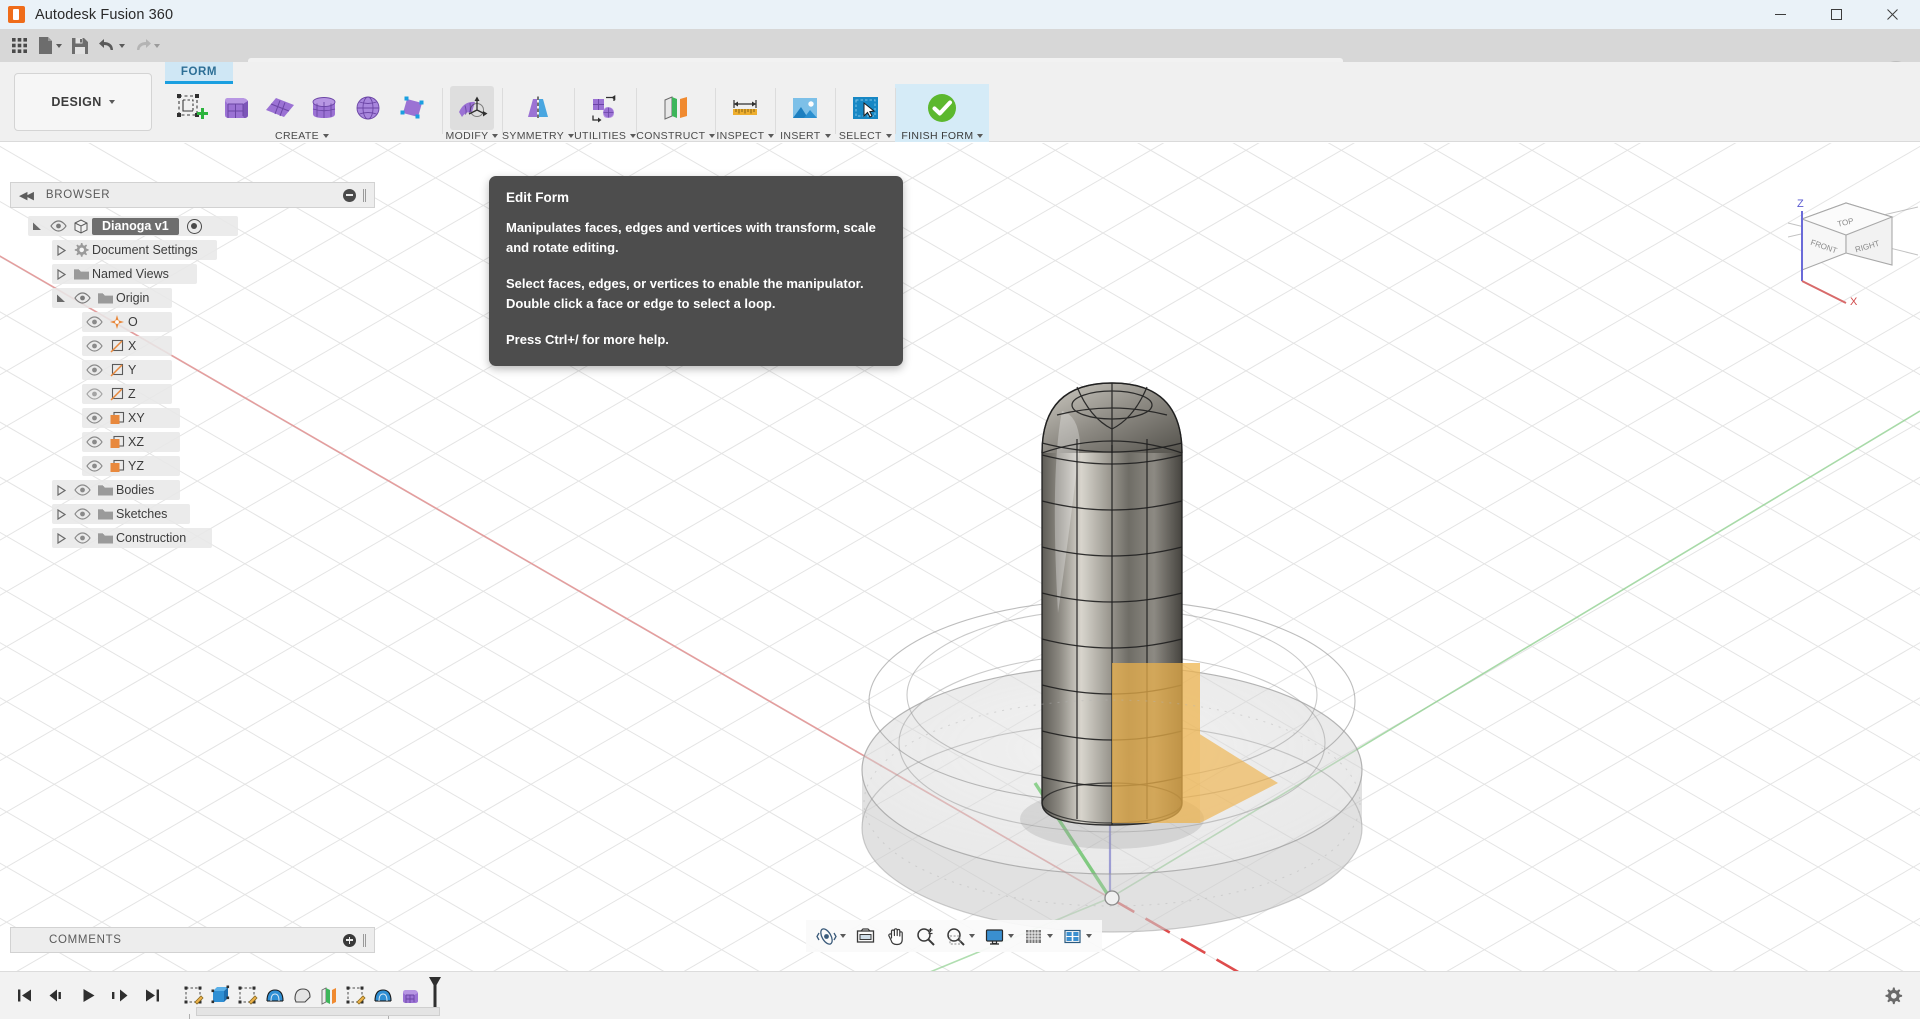 This screenshot has height=1019, width=1920. Describe the element at coordinates (349, 195) in the screenshot. I see `minus-circle-icon` at that location.